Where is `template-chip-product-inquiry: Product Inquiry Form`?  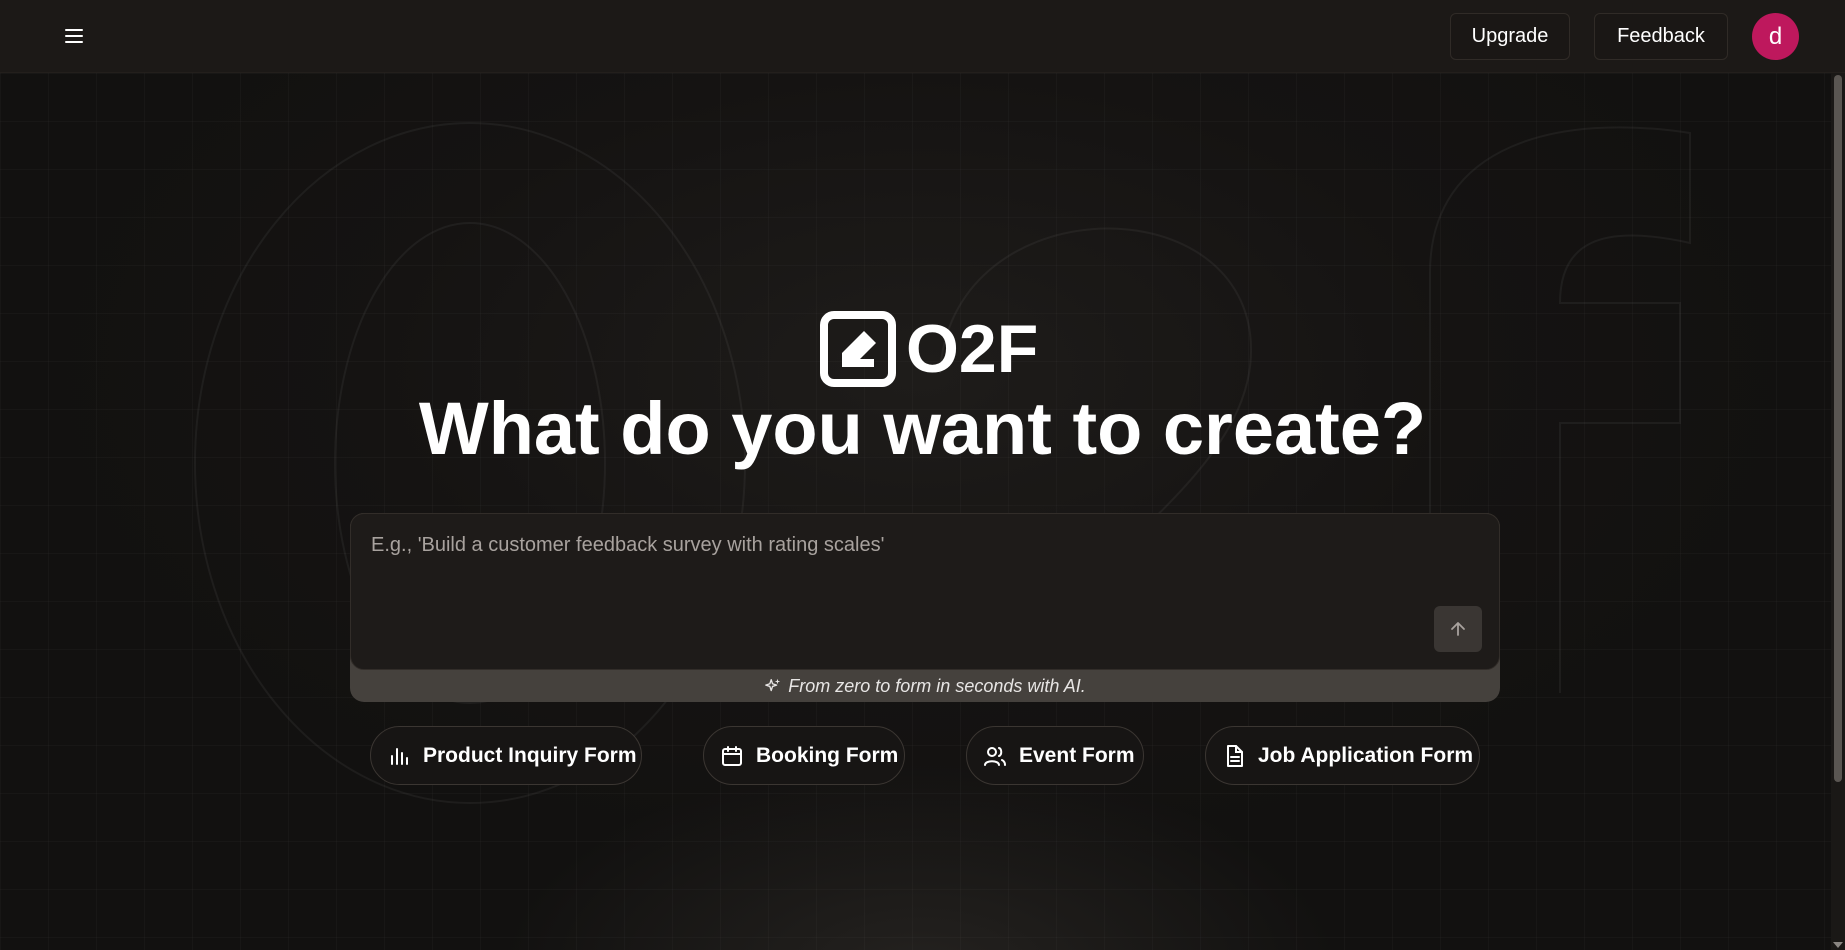 template-chip-product-inquiry: Product Inquiry Form is located at coordinates (506, 755).